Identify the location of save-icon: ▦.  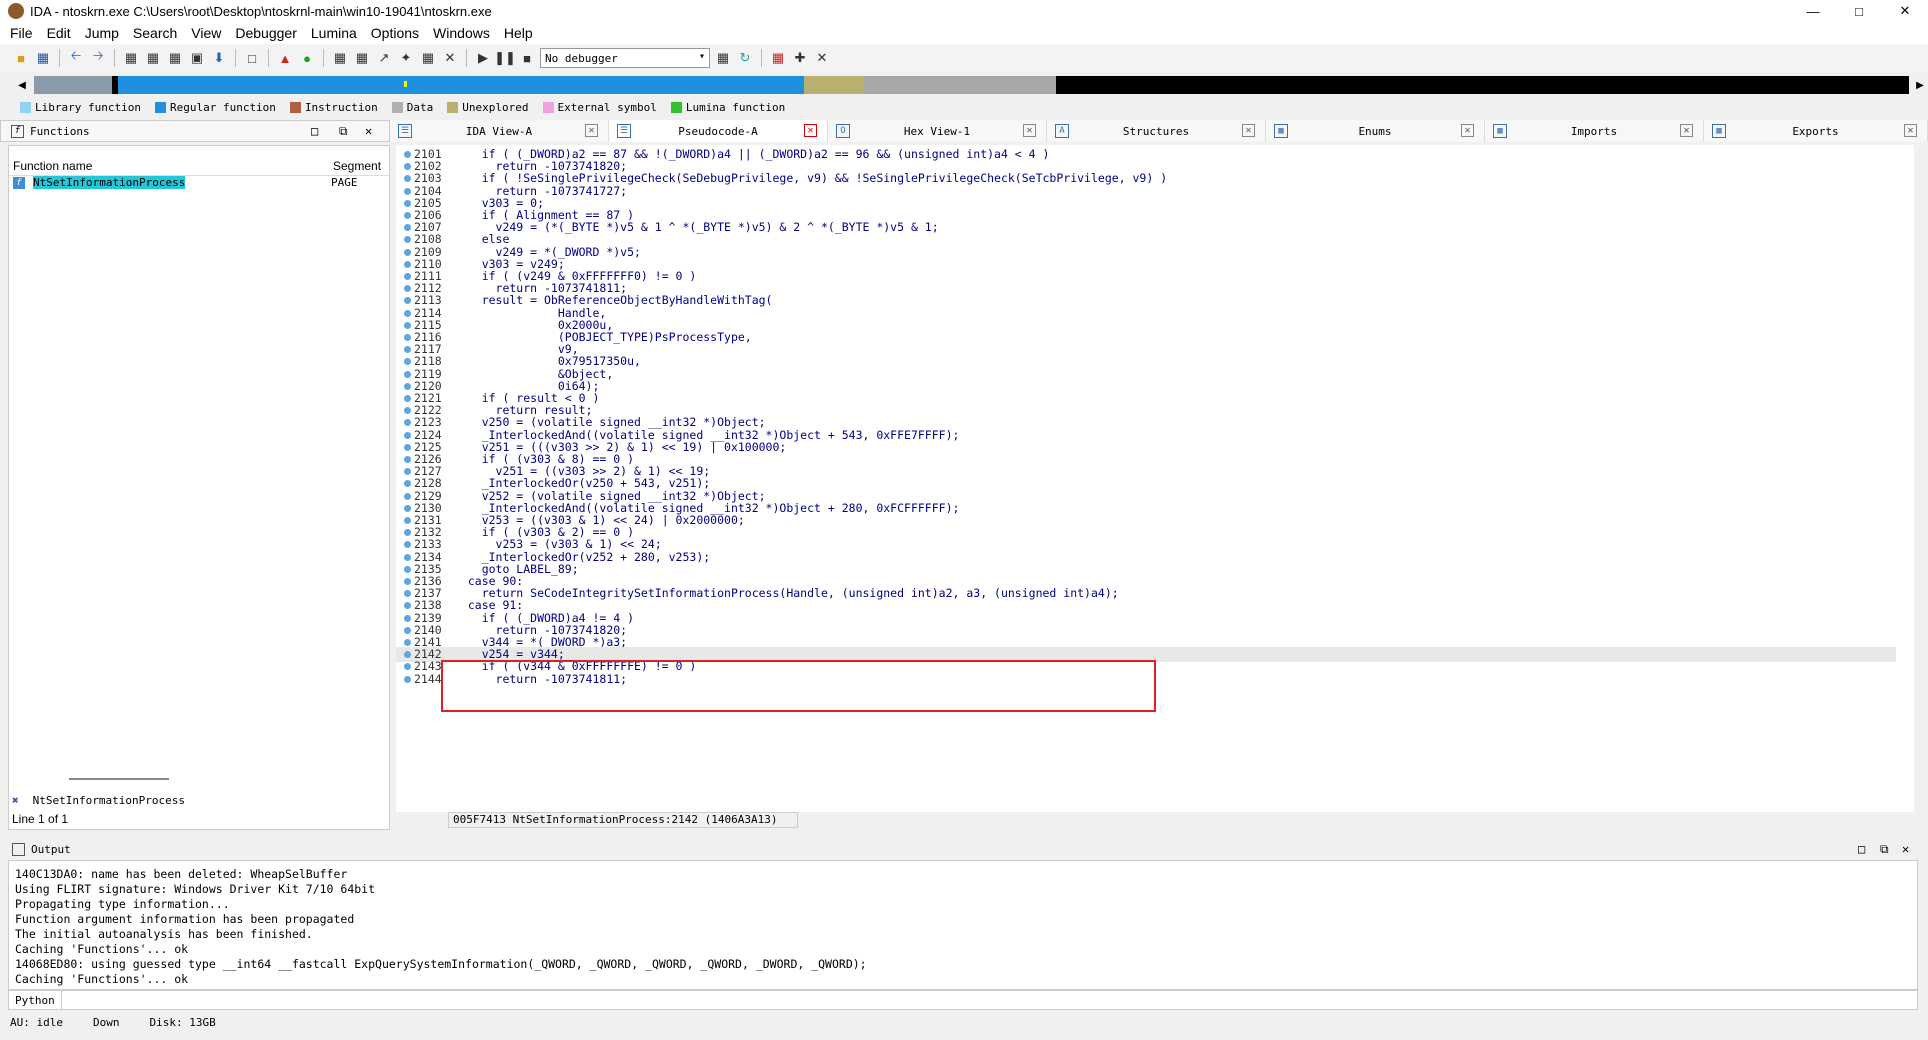
(43, 58).